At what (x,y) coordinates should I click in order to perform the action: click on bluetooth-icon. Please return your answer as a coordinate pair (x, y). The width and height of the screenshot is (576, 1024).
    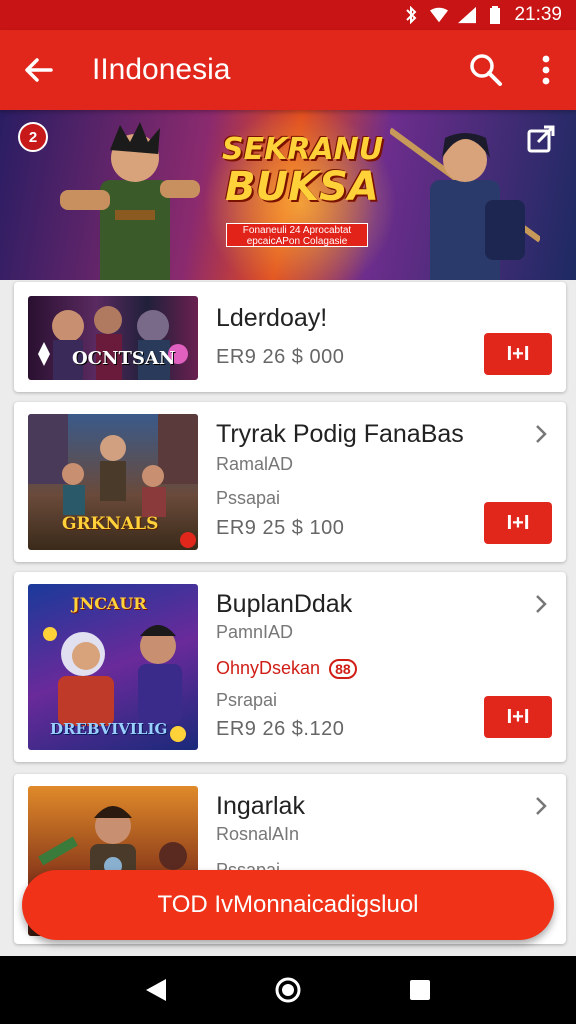
    Looking at the image, I should click on (411, 15).